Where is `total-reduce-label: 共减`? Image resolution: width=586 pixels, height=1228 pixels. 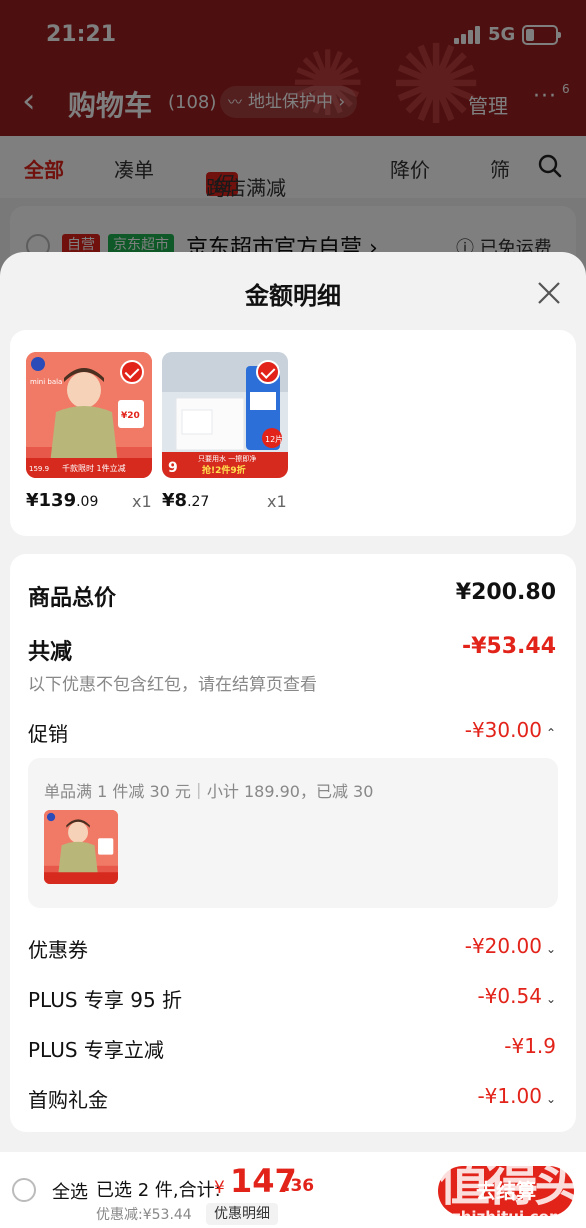 total-reduce-label: 共减 is located at coordinates (50, 652).